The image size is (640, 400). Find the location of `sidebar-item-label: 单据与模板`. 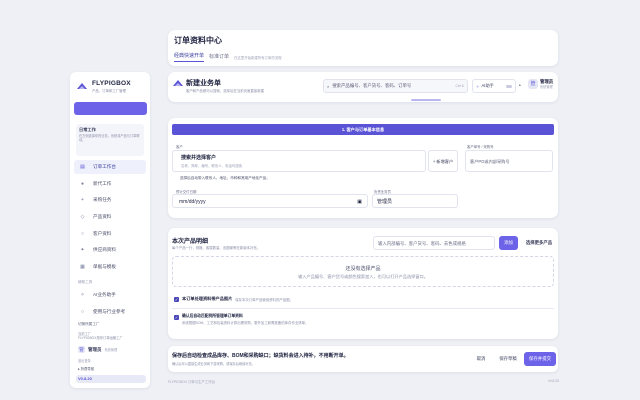

sidebar-item-label: 单据与模板 is located at coordinates (104, 267).